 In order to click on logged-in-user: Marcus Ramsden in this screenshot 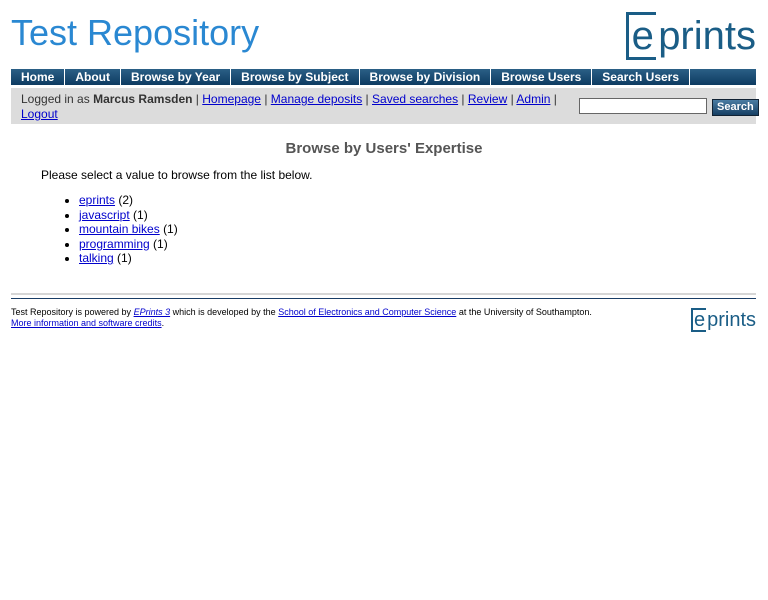, I will do `click(143, 99)`.